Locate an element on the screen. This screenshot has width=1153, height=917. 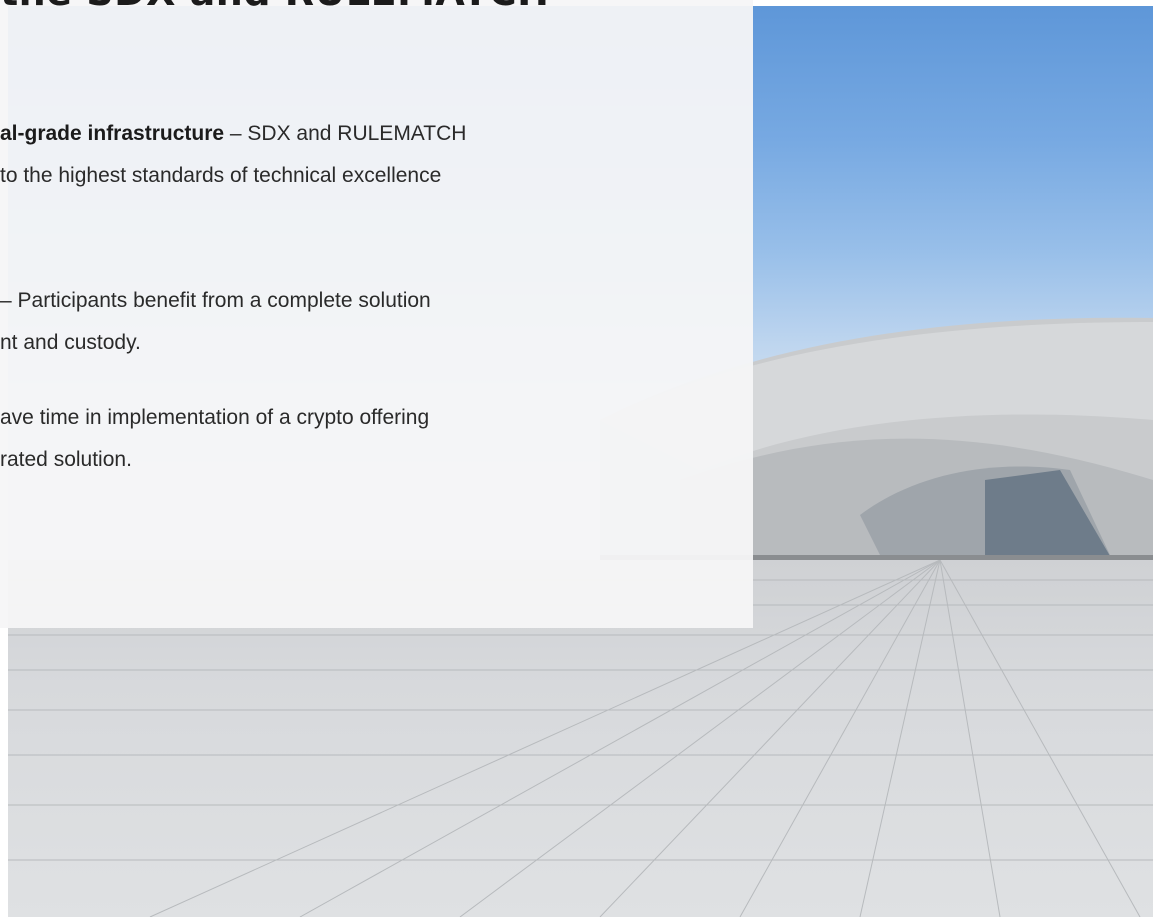
line-text: – SDX and RULEMATCH is located at coordinates (345, 133).